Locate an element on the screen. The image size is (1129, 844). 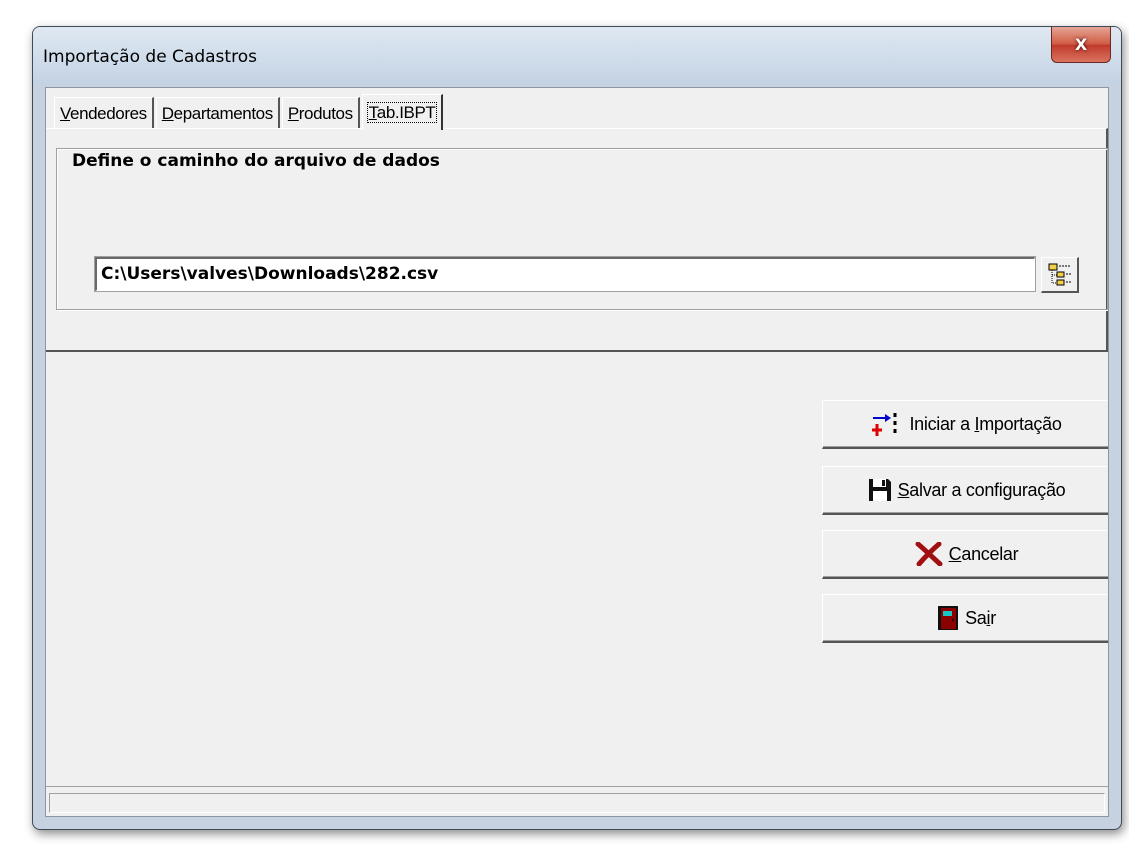
tab-produtos: Produtos is located at coordinates (320, 113).